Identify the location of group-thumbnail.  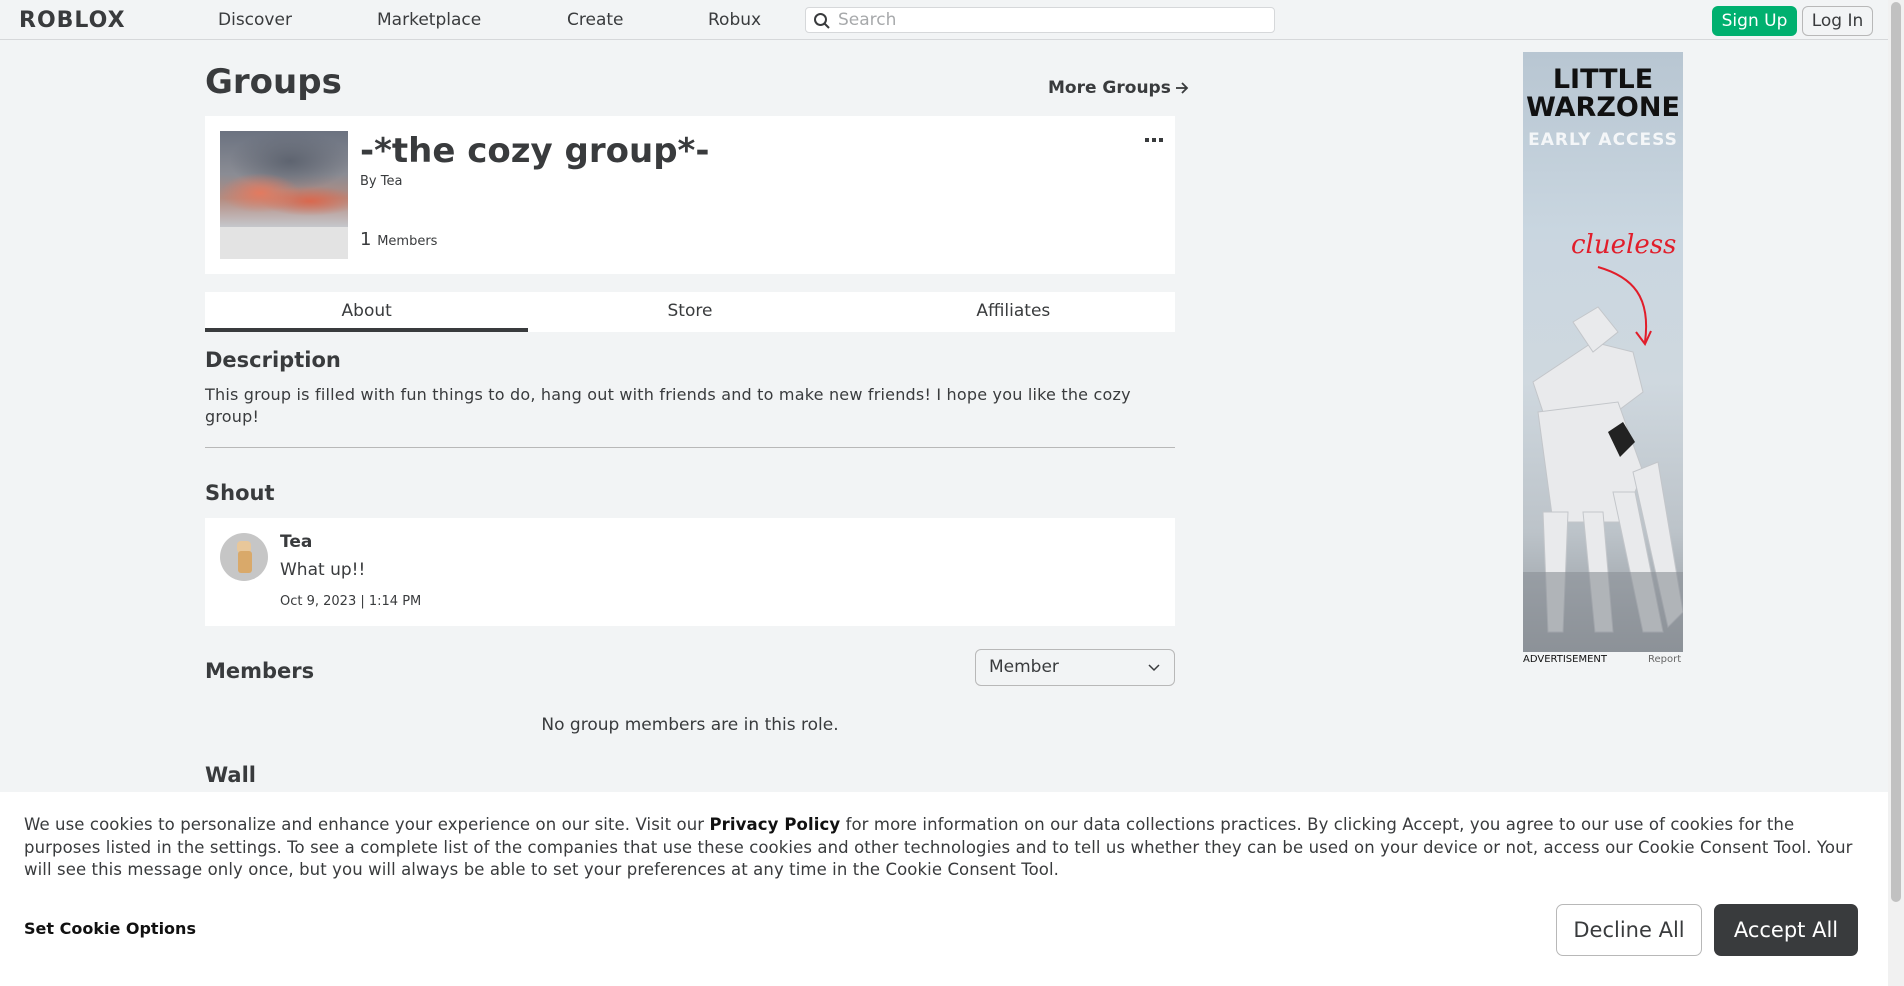
(284, 195).